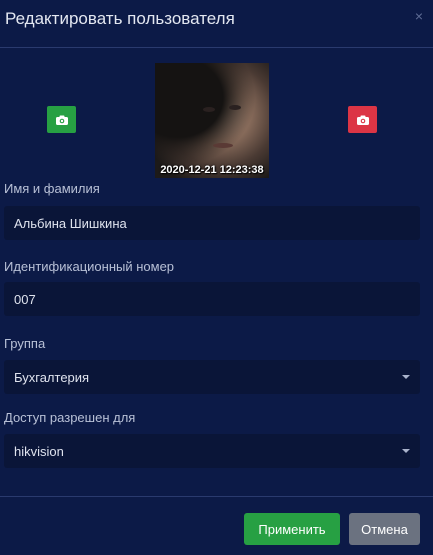  What do you see at coordinates (89, 266) in the screenshot?
I see `id-label: Идентификационный номер` at bounding box center [89, 266].